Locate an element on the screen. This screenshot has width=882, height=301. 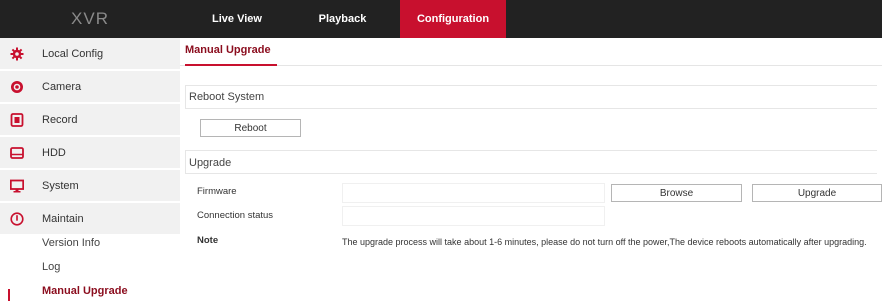
logo: XVR is located at coordinates (90, 19).